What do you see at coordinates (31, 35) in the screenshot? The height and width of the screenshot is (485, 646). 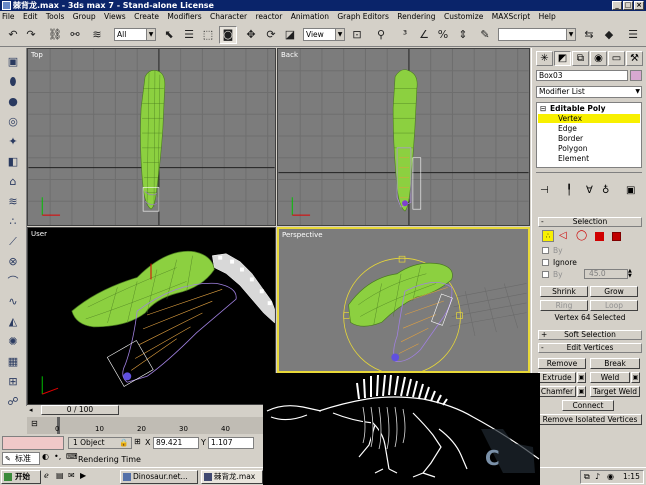 I see `redo-icon: ↷` at bounding box center [31, 35].